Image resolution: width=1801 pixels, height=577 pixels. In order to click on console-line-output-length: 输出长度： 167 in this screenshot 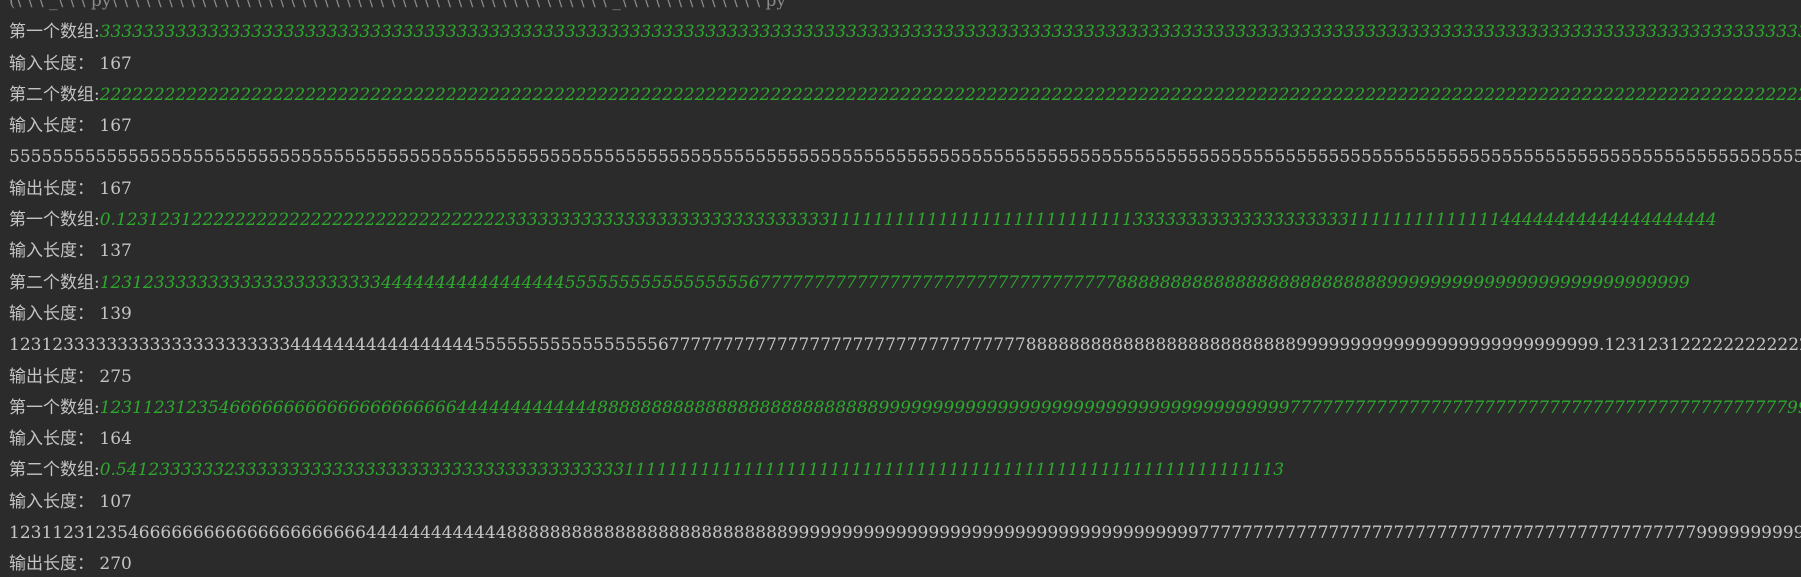, I will do `click(900, 189)`.